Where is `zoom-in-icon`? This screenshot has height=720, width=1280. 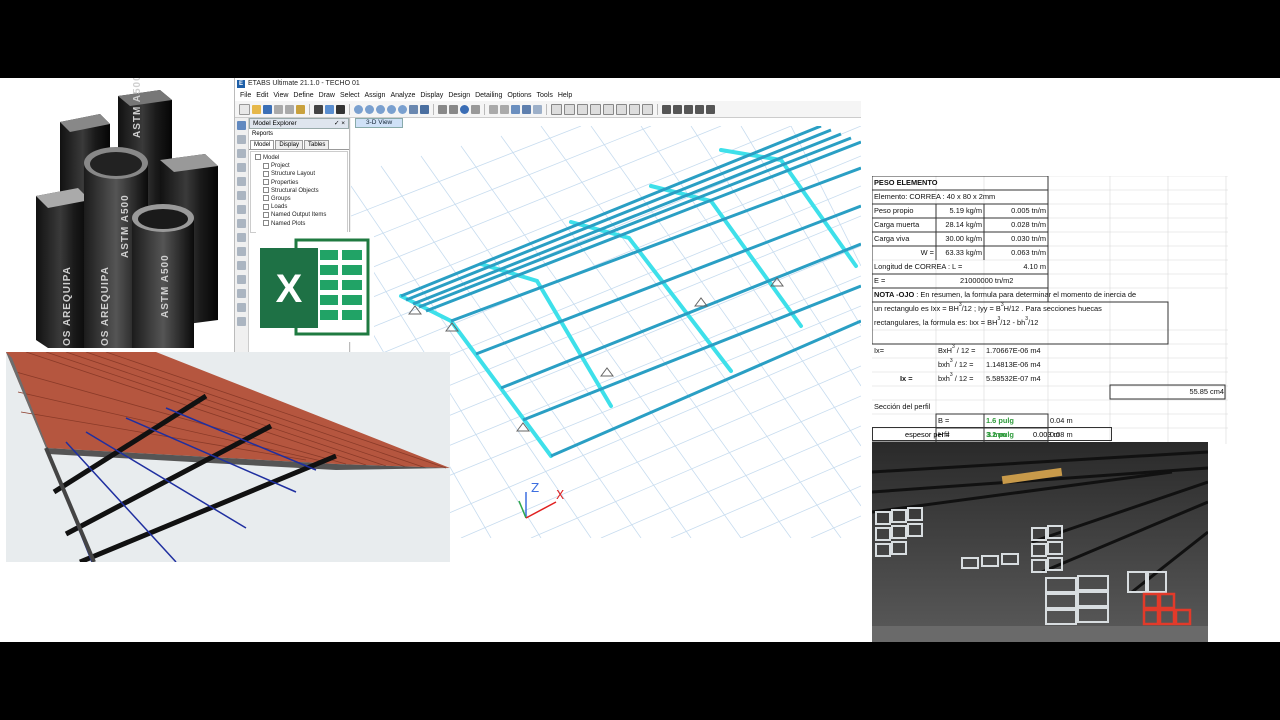 zoom-in-icon is located at coordinates (380, 109).